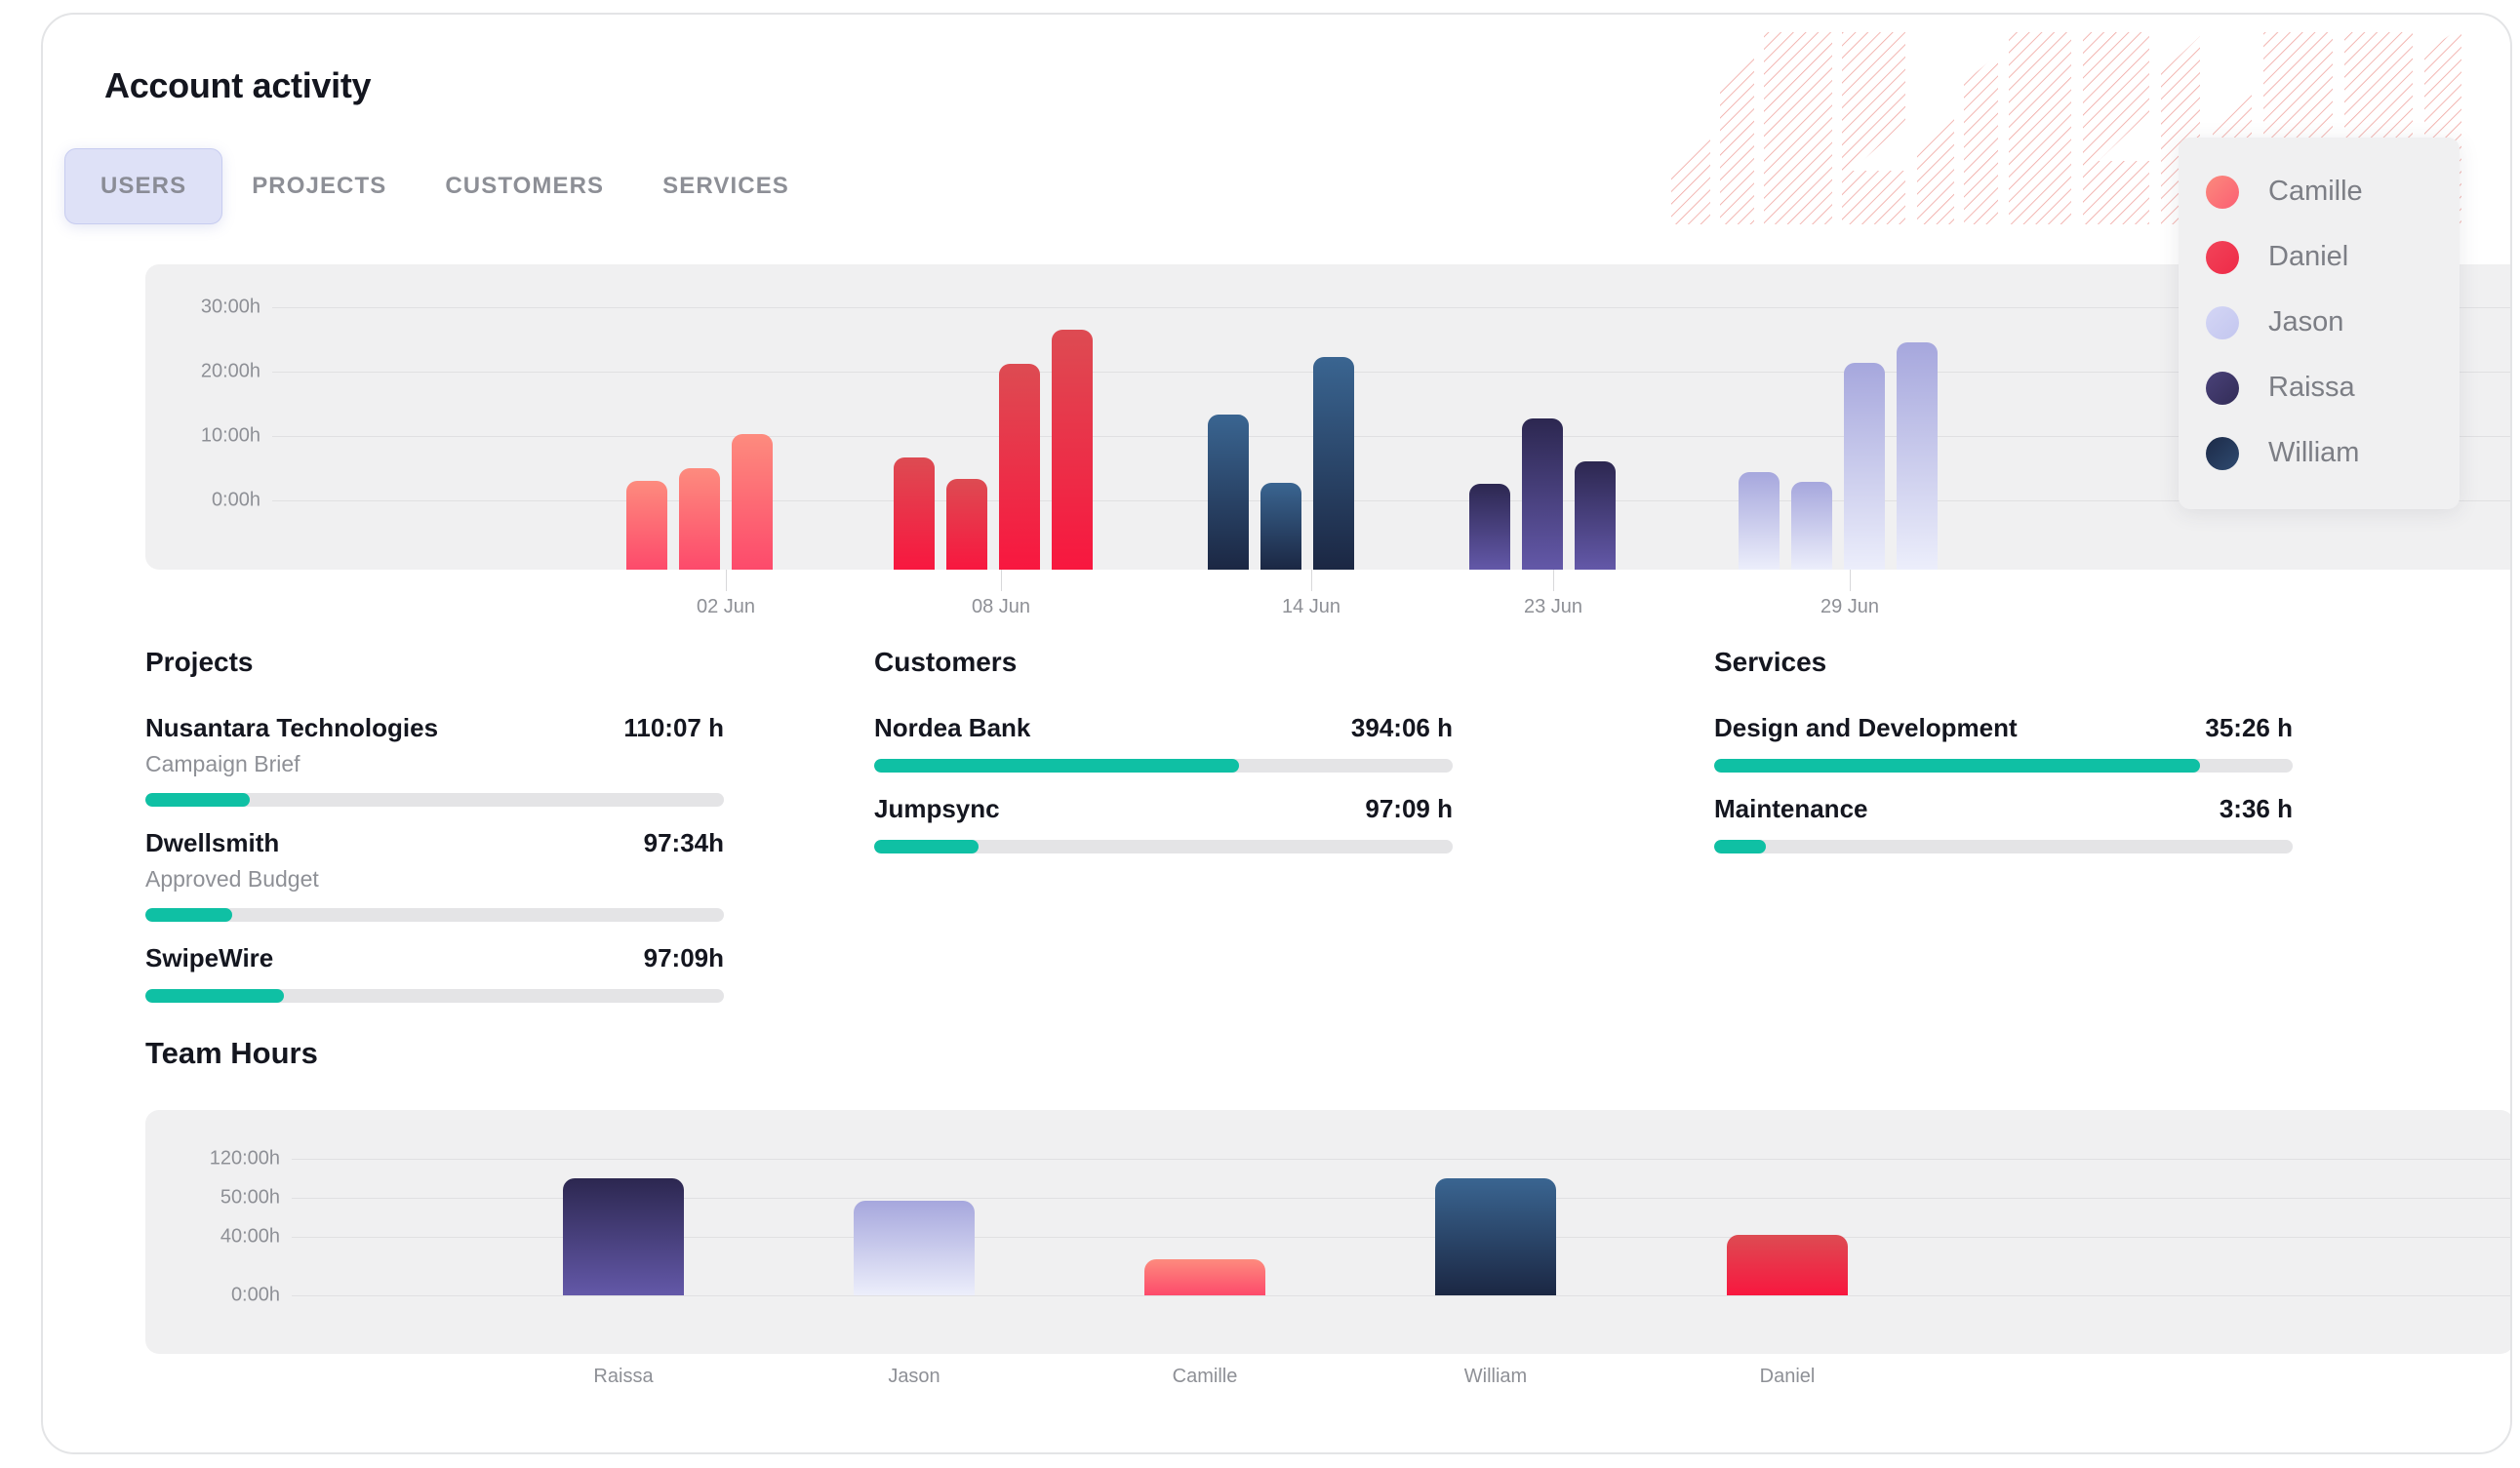 This screenshot has width=2520, height=1468. Describe the element at coordinates (434, 958) in the screenshot. I see `stat-row-header: SwipeWire 97:09h` at that location.